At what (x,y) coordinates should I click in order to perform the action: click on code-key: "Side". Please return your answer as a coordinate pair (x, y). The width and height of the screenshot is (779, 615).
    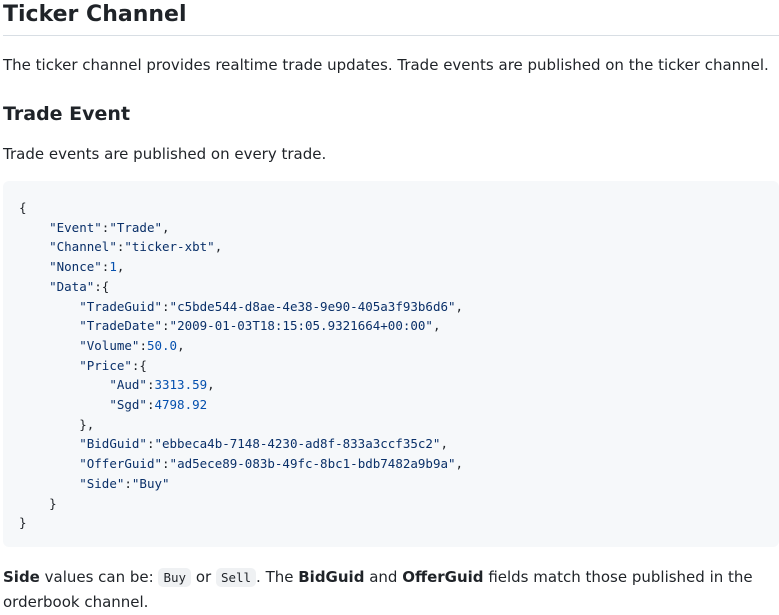
    Looking at the image, I should click on (102, 483).